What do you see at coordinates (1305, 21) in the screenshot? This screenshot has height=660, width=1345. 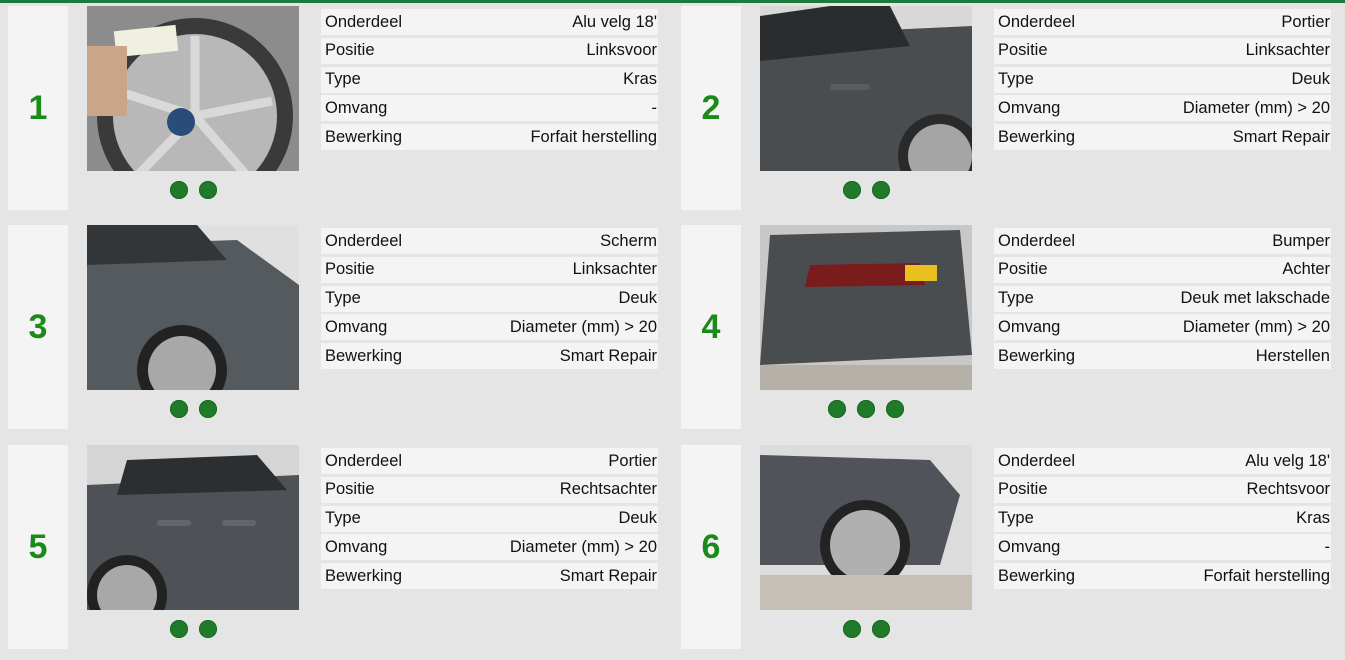 I see `value-part: Portier` at bounding box center [1305, 21].